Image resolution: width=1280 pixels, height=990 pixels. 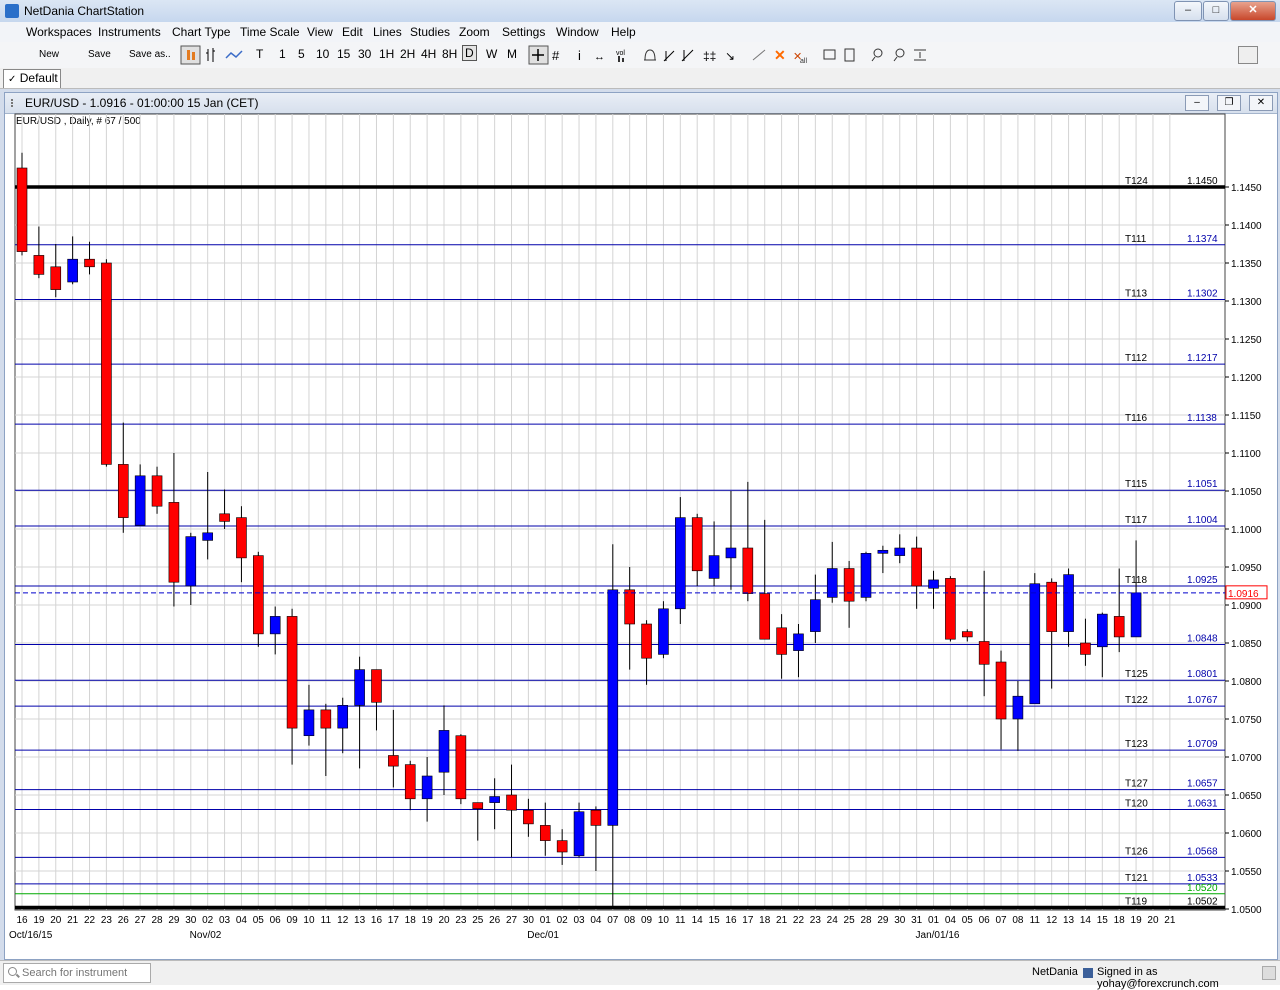 What do you see at coordinates (1246, 758) in the screenshot?
I see `y-tick-label: 1.0700` at bounding box center [1246, 758].